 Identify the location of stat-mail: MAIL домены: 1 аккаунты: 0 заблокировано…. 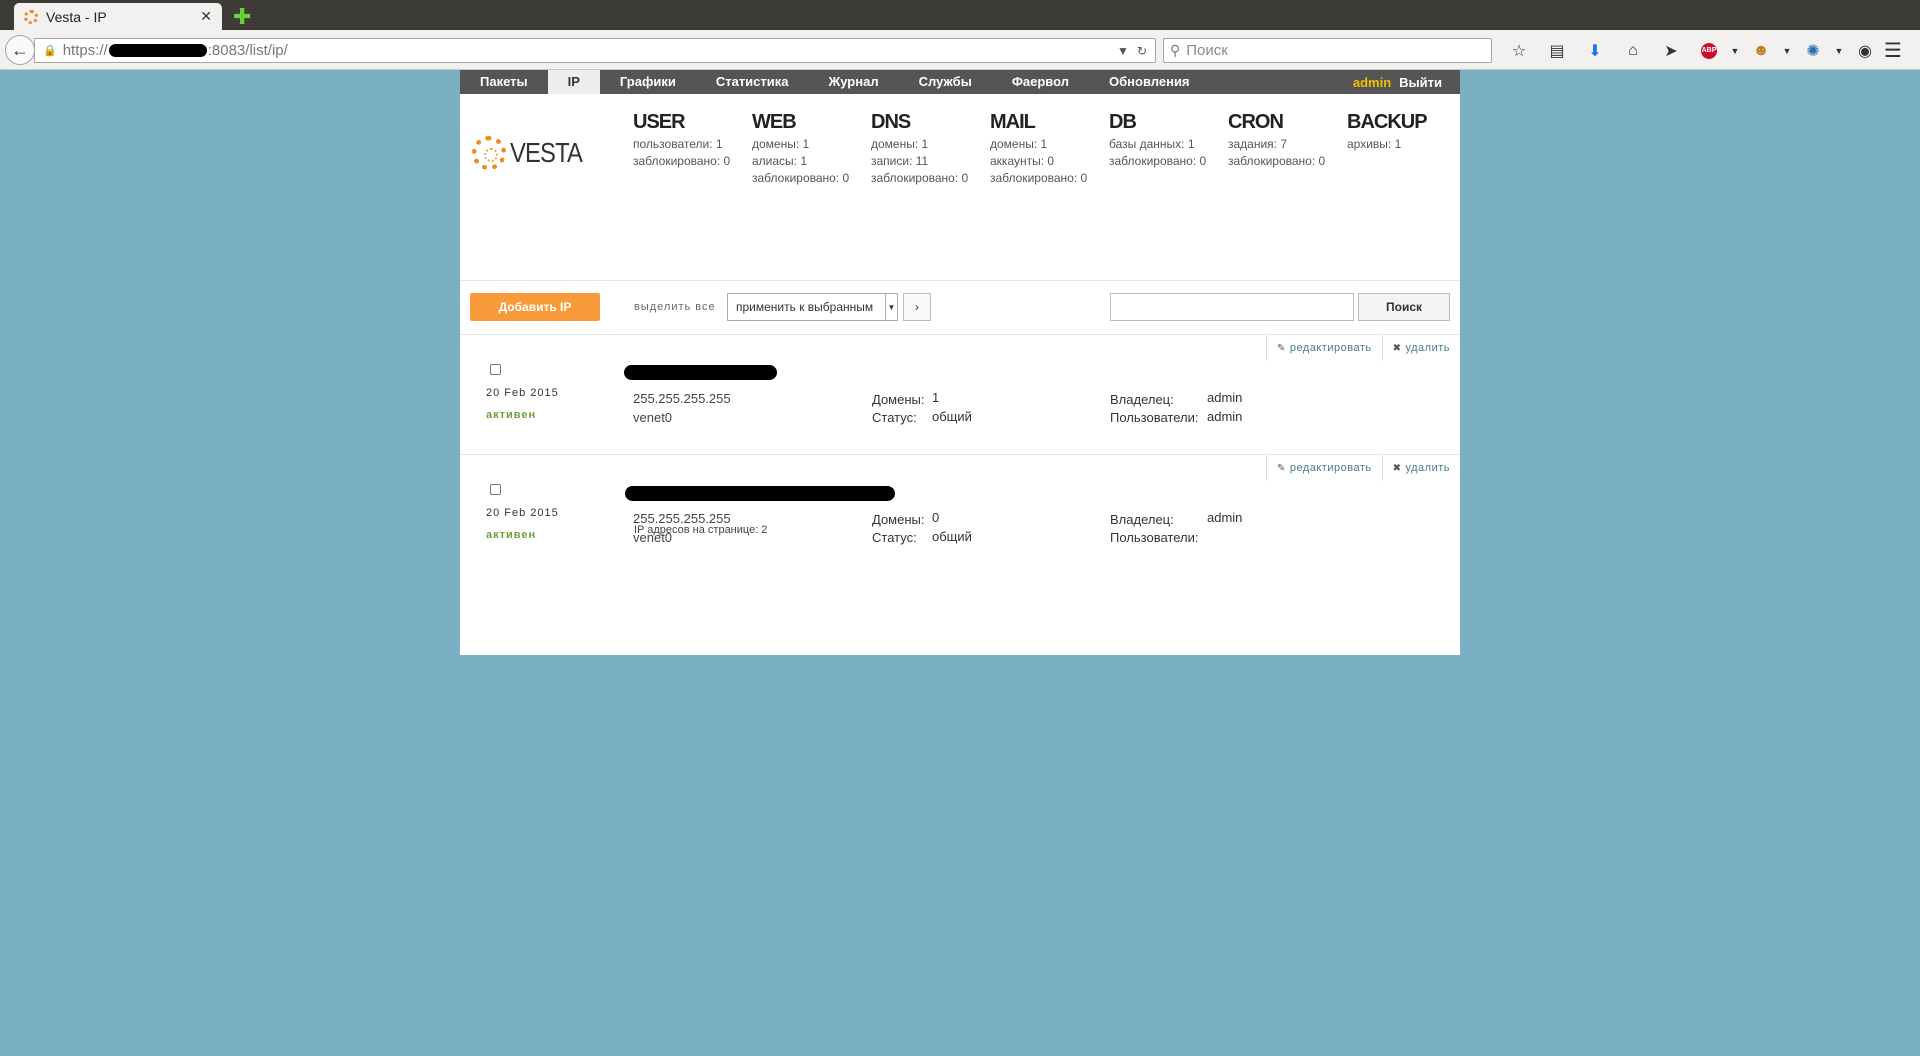
(1049, 148).